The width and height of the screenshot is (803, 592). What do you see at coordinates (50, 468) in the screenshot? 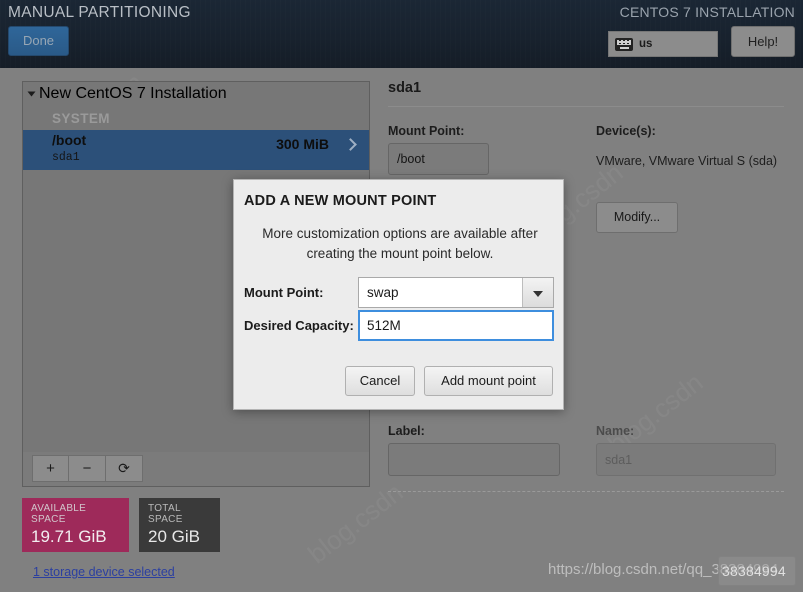
I see `add-partition-button: +` at bounding box center [50, 468].